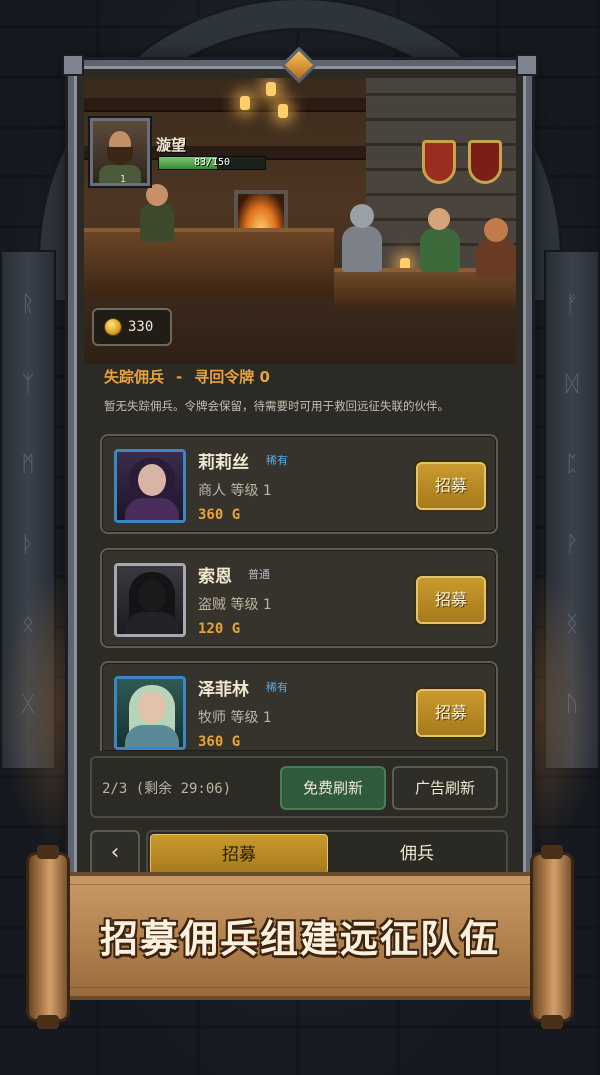 Image resolution: width=600 pixels, height=1075 pixels. What do you see at coordinates (572, 464) in the screenshot?
I see `rune-icon: ᛈ` at bounding box center [572, 464].